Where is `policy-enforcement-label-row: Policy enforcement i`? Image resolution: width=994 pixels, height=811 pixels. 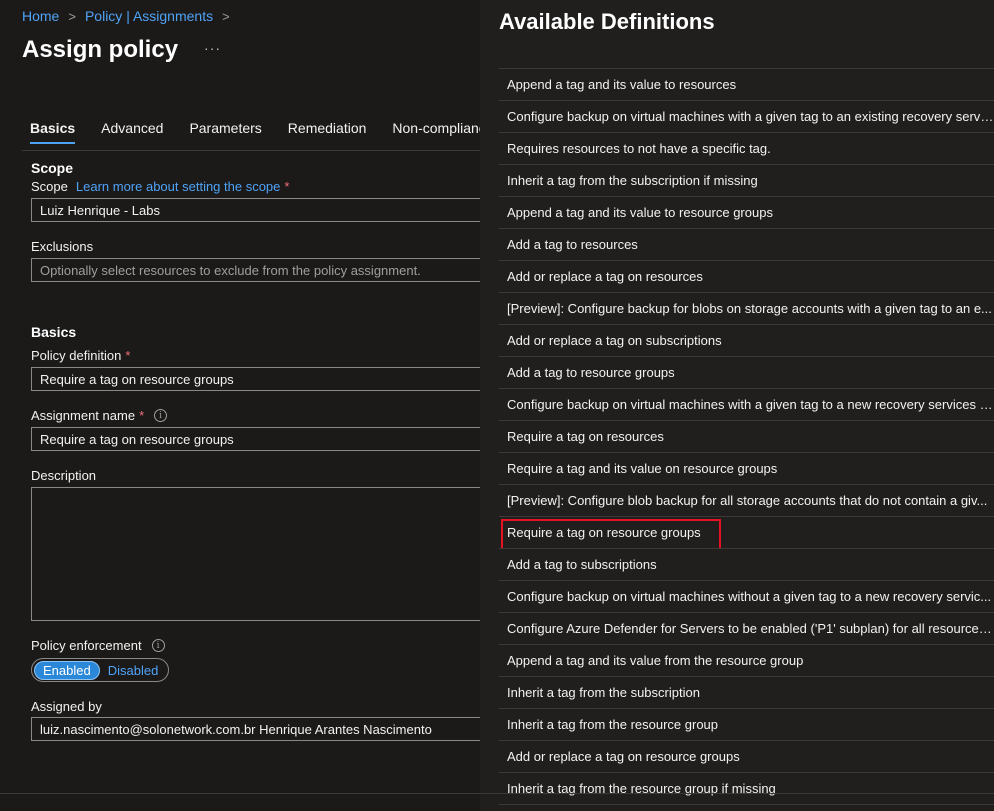 policy-enforcement-label-row: Policy enforcement i is located at coordinates (98, 645).